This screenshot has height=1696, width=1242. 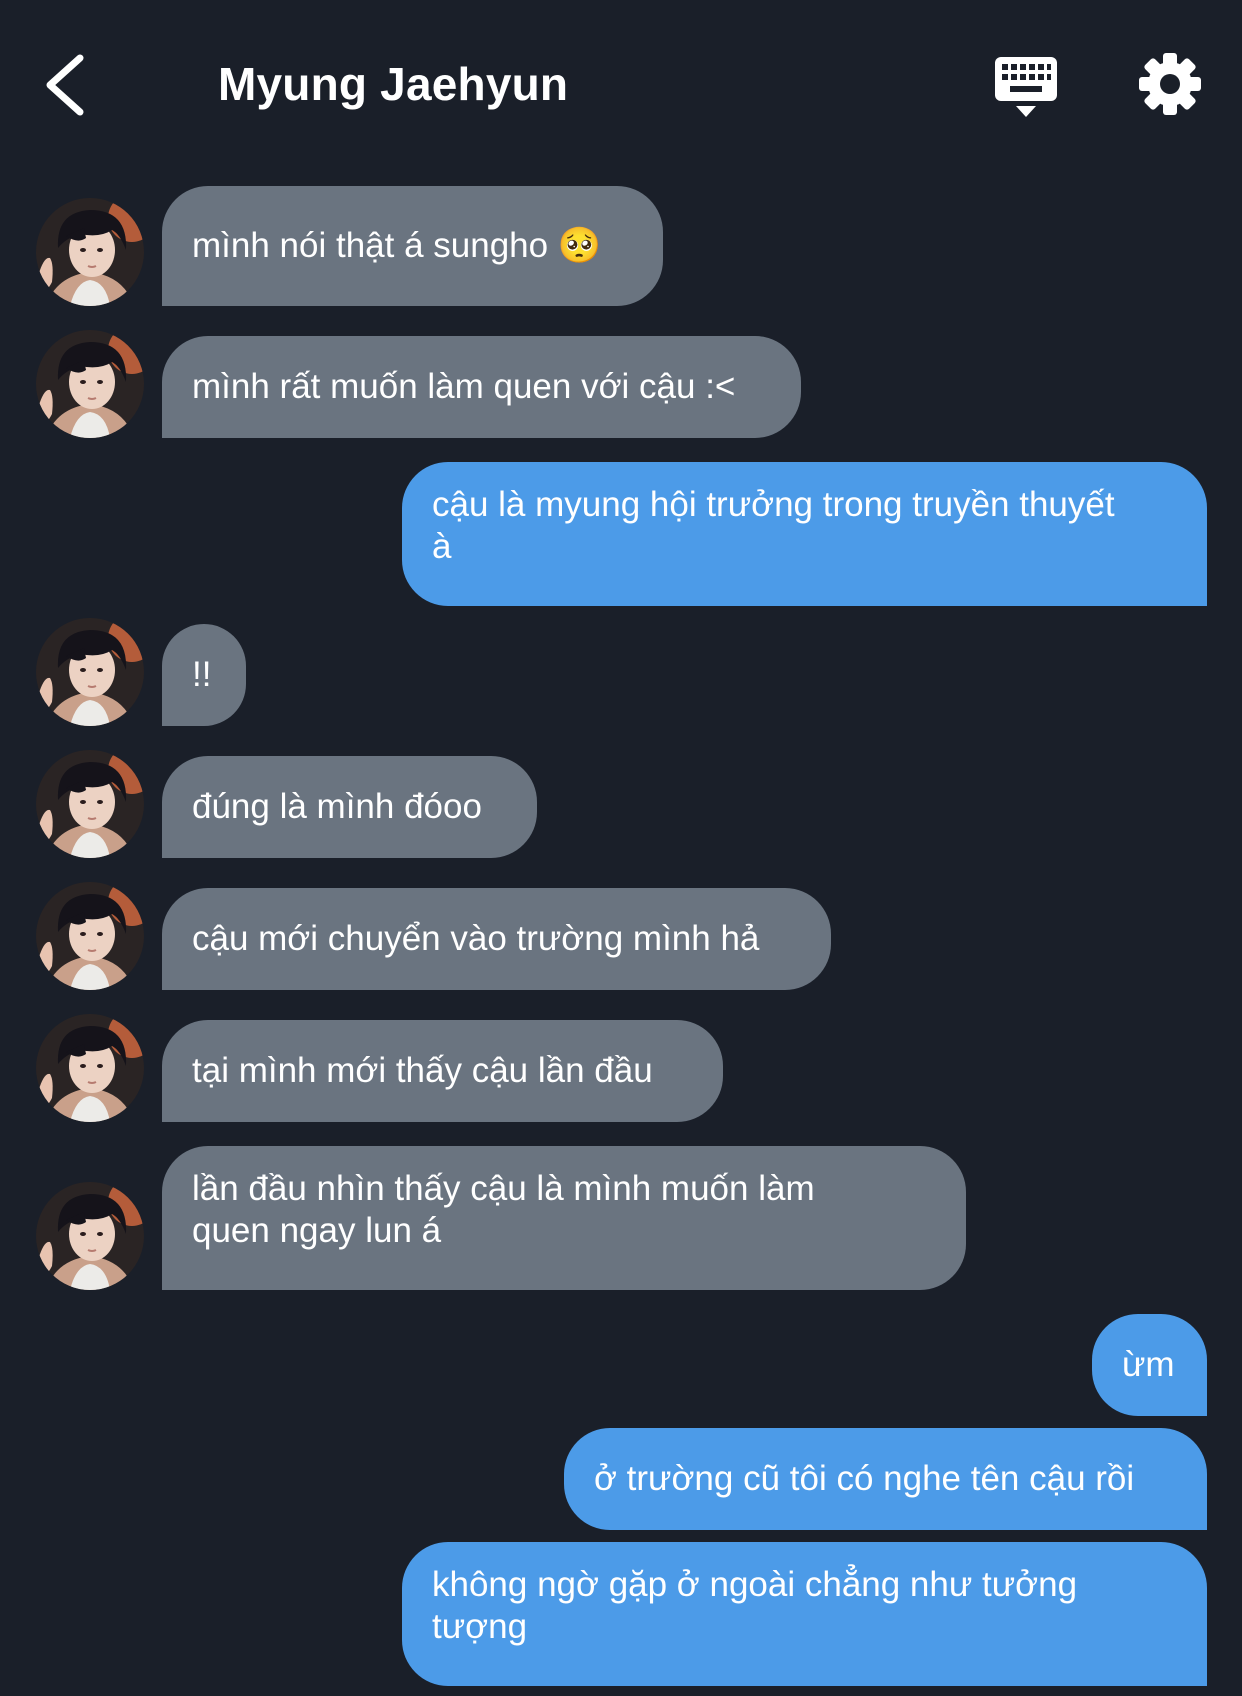 I want to click on keyboard-hide-icon, so click(x=1026, y=87).